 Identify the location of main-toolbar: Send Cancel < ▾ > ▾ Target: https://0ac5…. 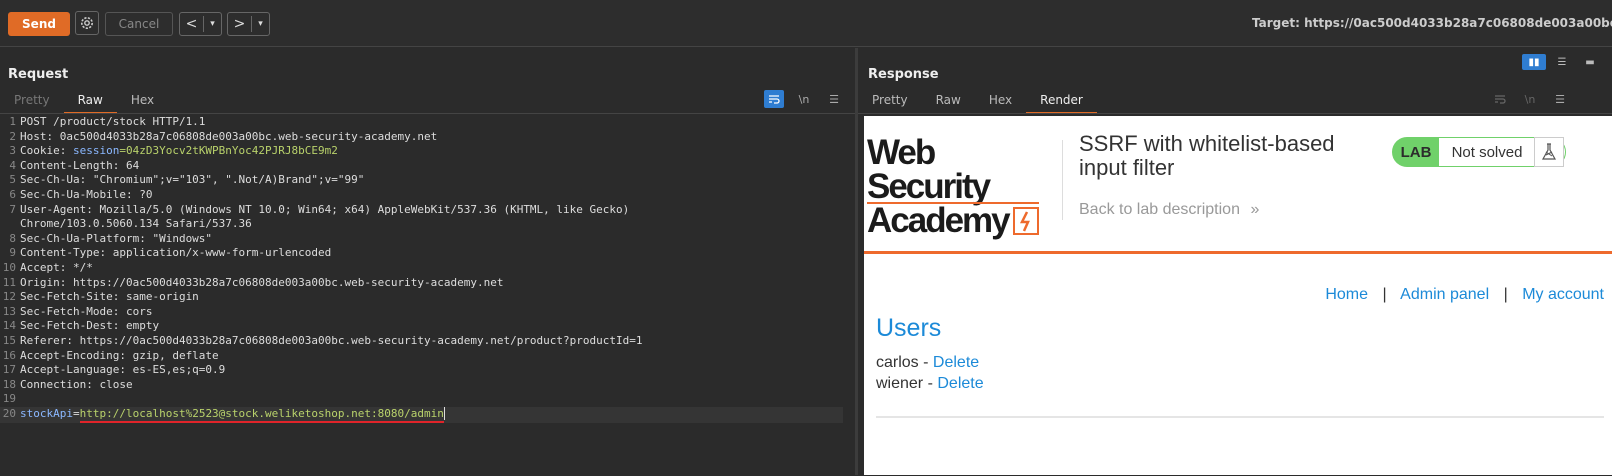
(806, 23).